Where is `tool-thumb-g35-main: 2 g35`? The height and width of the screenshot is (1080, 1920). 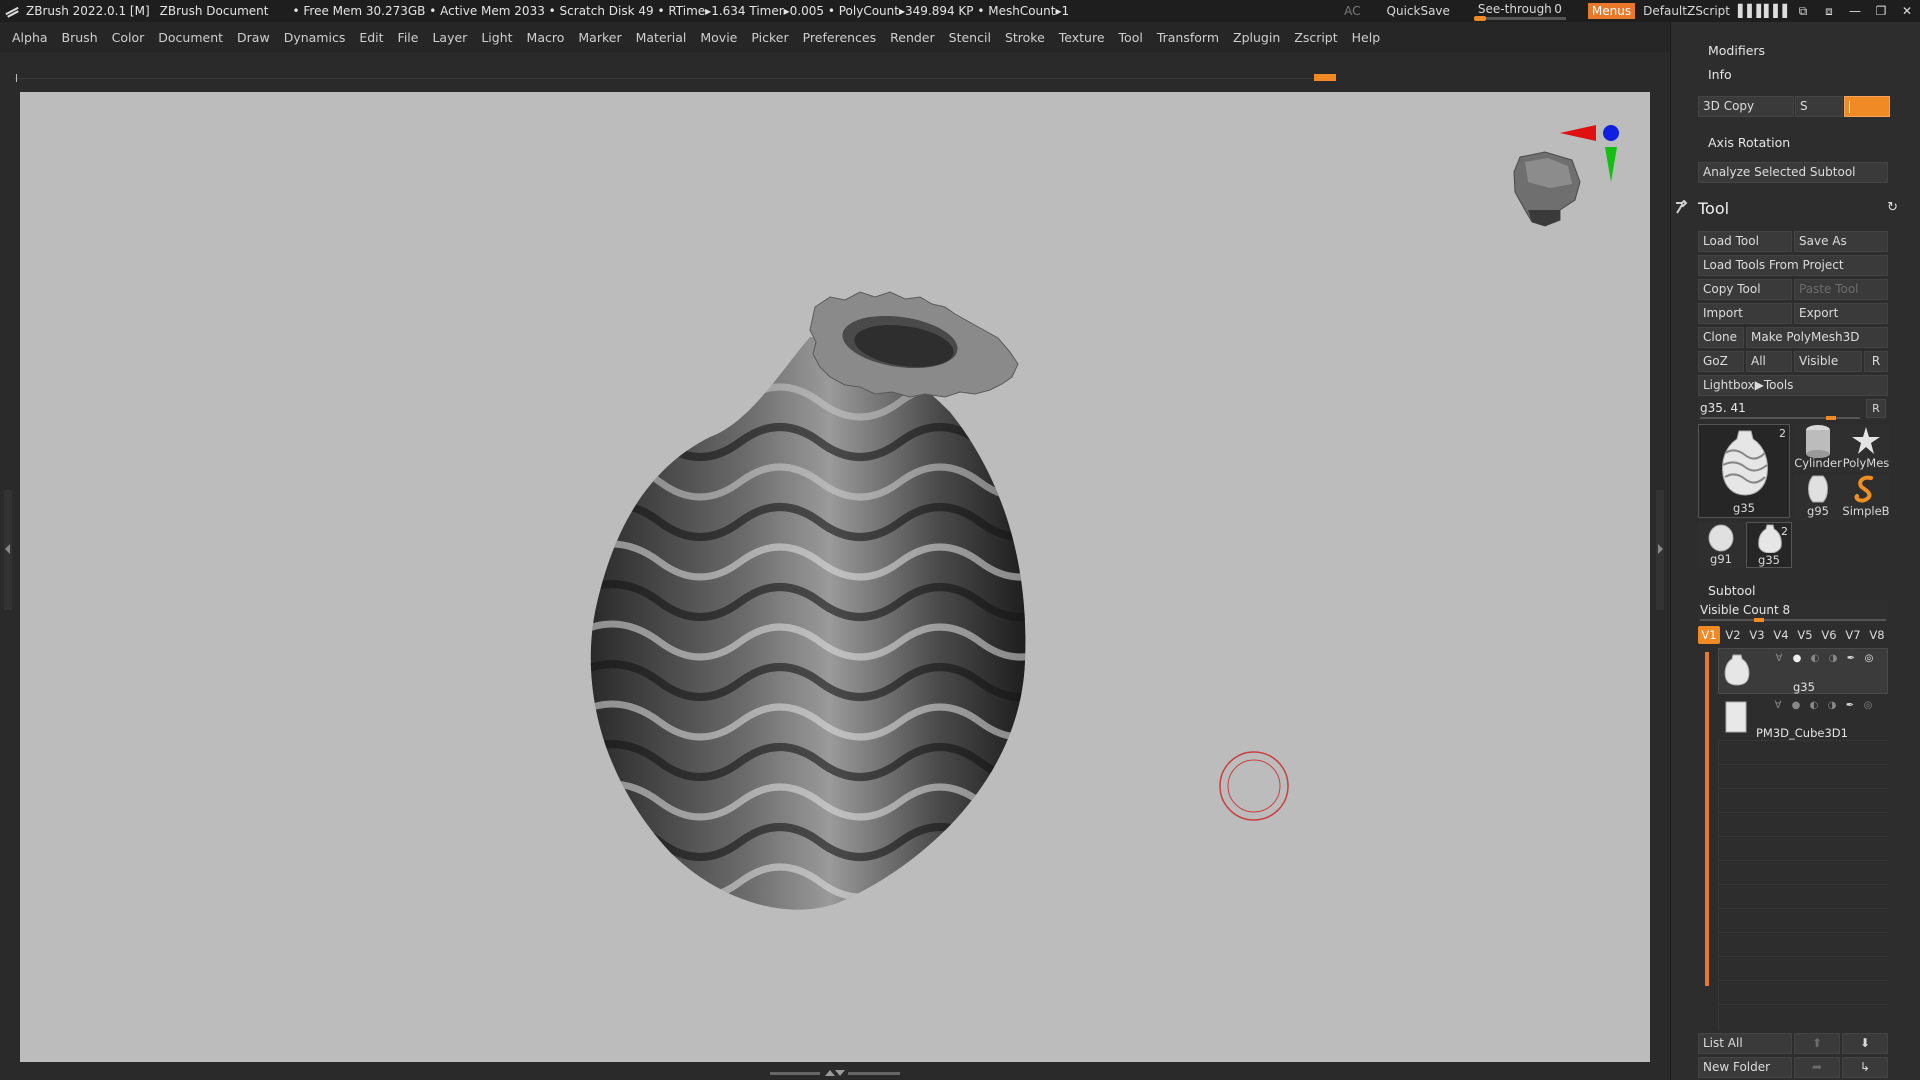
tool-thumb-g35-main: 2 g35 is located at coordinates (1744, 471).